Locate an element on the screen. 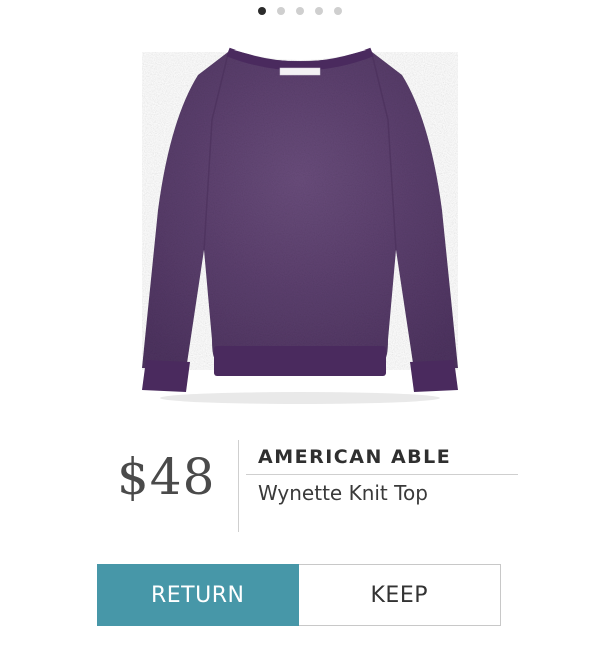  carousel-dots is located at coordinates (300, 11).